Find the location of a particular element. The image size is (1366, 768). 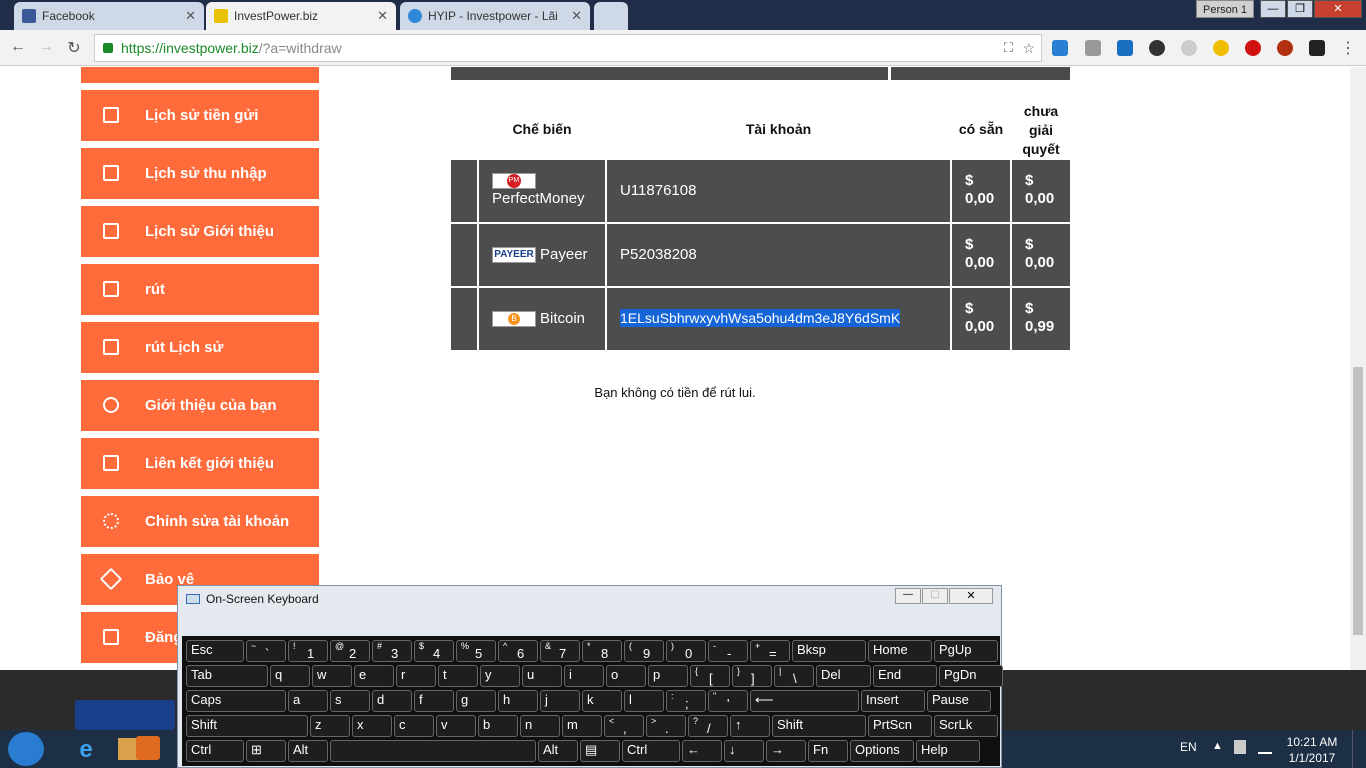

osk-key: c is located at coordinates (414, 726).